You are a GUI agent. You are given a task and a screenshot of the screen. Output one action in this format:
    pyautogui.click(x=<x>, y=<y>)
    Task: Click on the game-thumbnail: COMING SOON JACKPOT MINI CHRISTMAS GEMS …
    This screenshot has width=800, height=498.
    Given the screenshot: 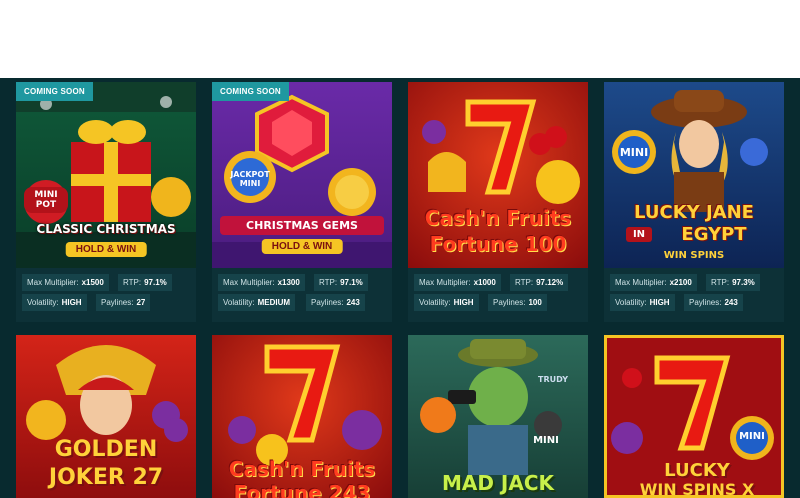 What is the action you would take?
    pyautogui.click(x=302, y=175)
    